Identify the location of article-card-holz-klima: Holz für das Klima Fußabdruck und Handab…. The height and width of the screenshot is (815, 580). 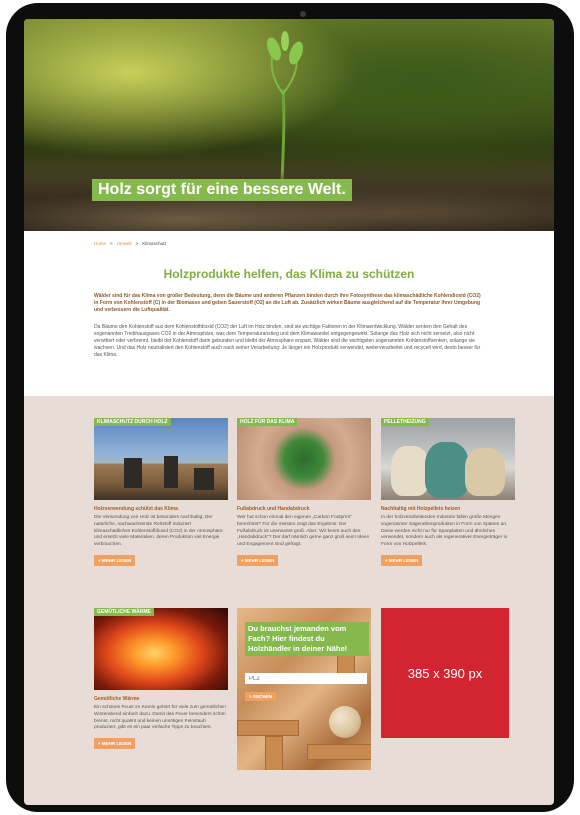
(304, 492).